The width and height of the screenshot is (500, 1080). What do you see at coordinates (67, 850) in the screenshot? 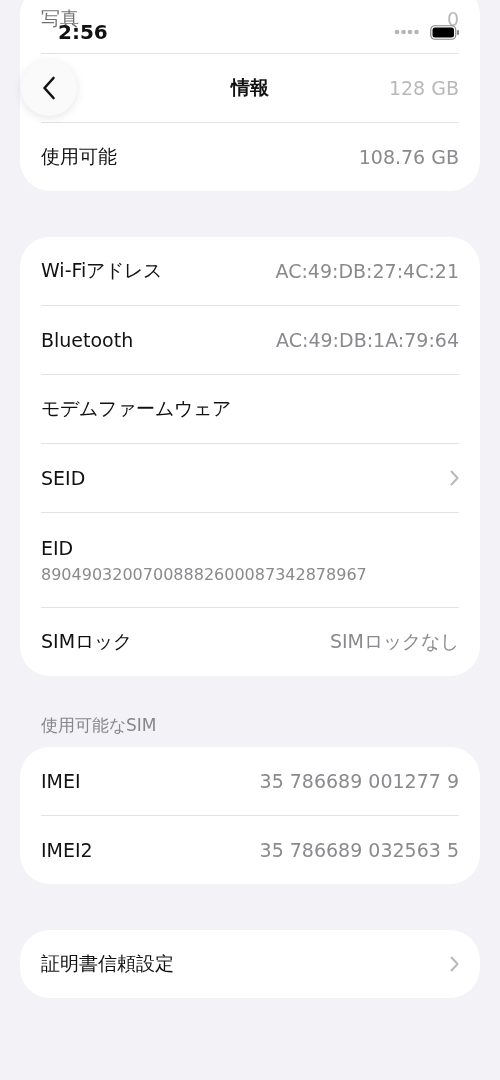
I see `row-label: IMEI2` at bounding box center [67, 850].